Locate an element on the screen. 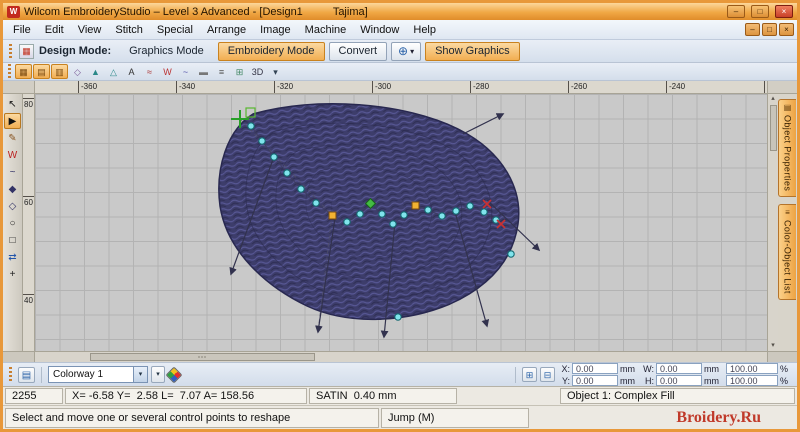 This screenshot has height=432, width=800. mdi-close-button: × is located at coordinates (786, 29).